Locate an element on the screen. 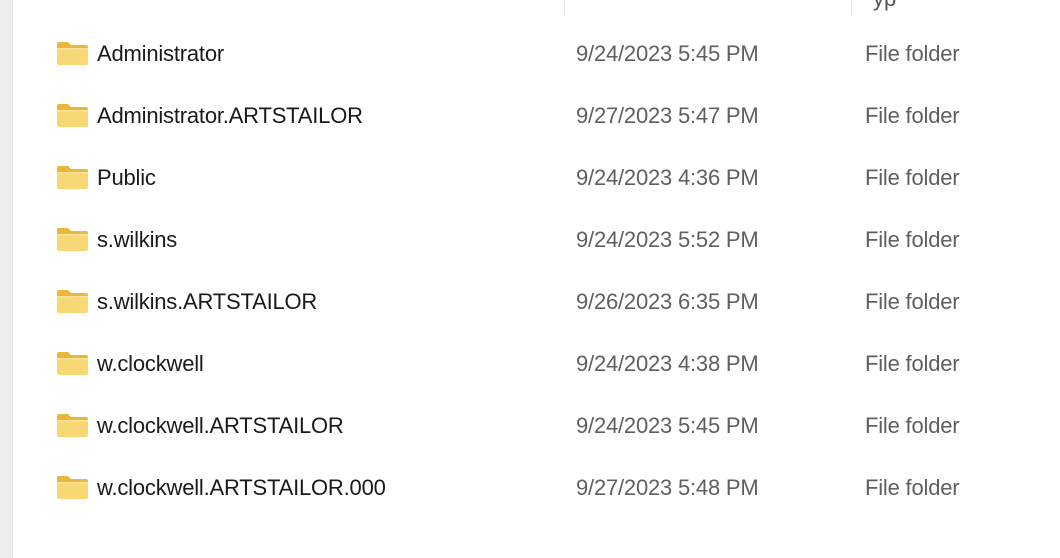  file-name: s.wilkins.ARTSTAILOR is located at coordinates (207, 301).